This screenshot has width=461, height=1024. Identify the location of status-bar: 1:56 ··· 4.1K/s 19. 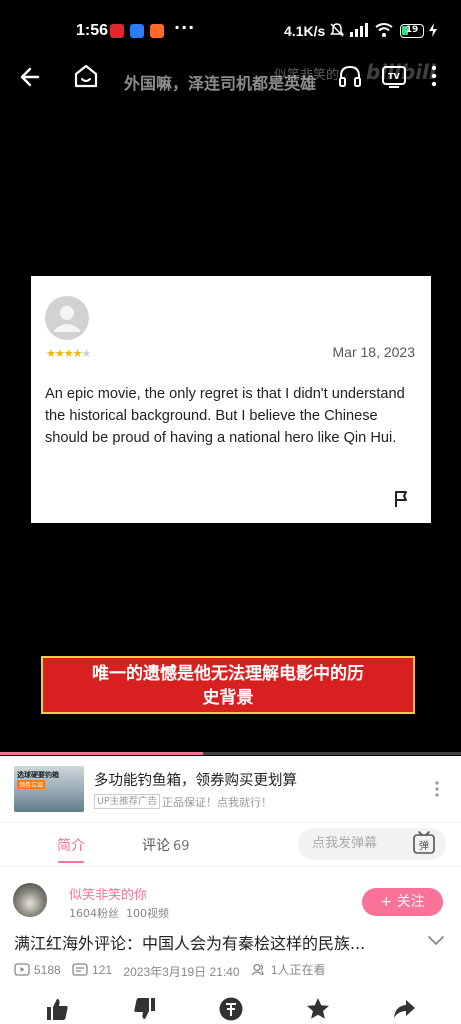
(230, 30).